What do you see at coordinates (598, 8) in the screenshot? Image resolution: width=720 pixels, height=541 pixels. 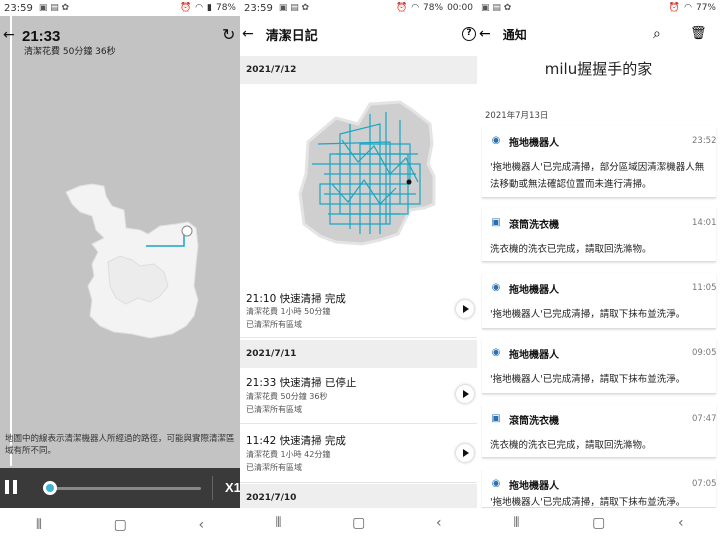 I see `status-bar: ▣ ▤ ✿ ⏰ ◠ 77%` at bounding box center [598, 8].